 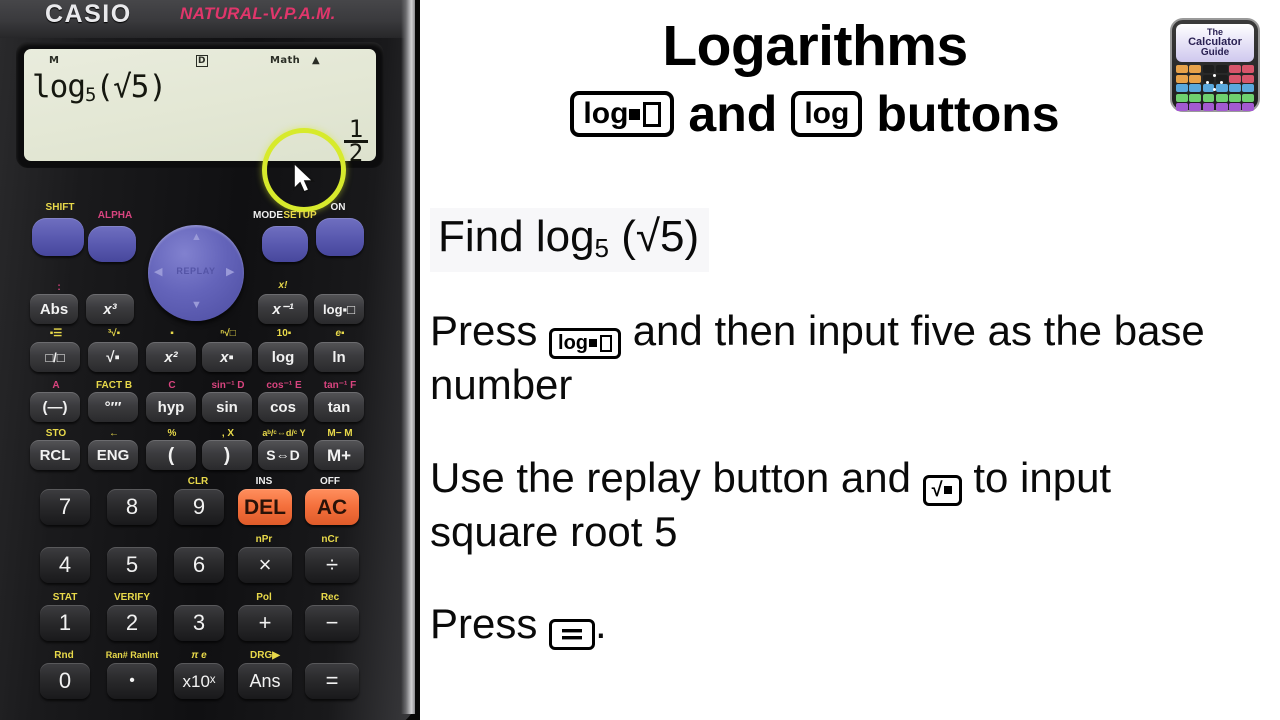 I want to click on key-2-label: 2, so click(x=132, y=622).